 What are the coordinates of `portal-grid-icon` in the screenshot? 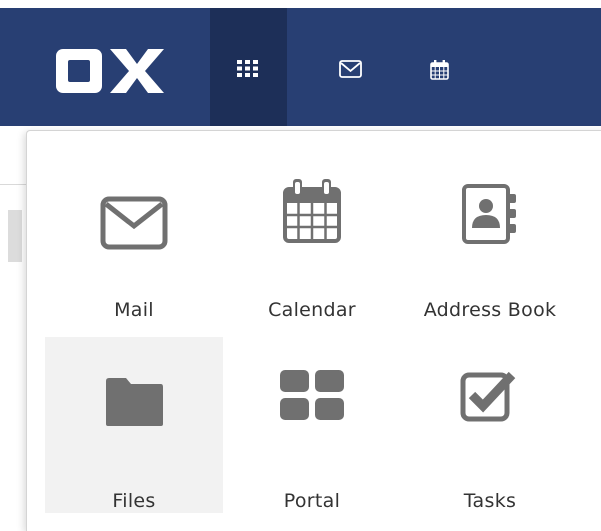 It's located at (312, 395).